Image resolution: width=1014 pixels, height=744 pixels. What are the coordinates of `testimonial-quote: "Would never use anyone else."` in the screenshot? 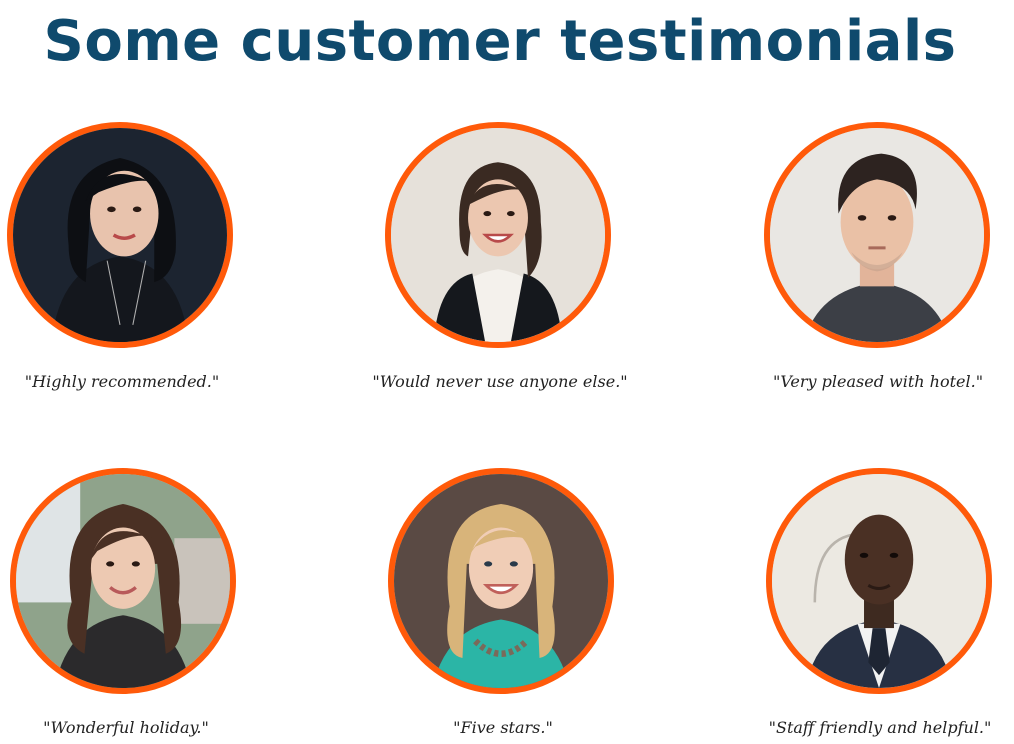 It's located at (500, 381).